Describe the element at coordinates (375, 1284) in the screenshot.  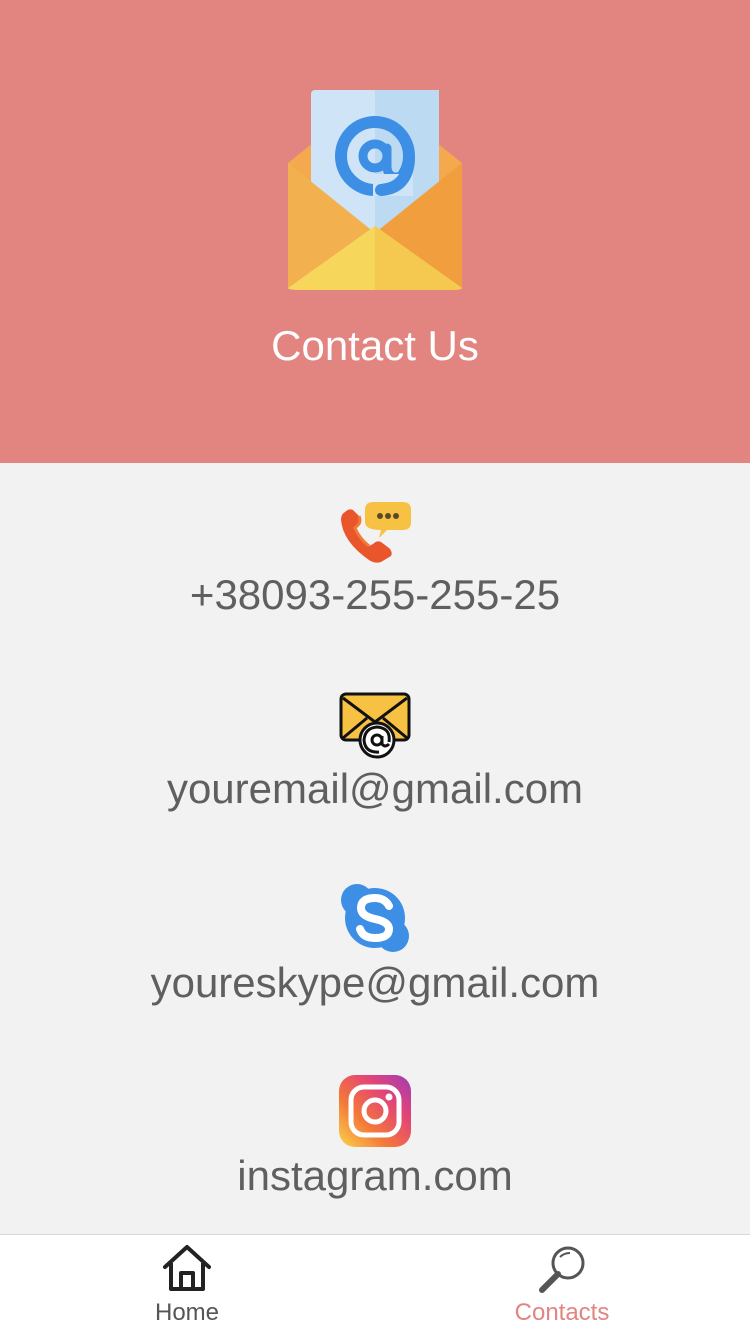
I see `tab-bar: Home Contacts` at that location.